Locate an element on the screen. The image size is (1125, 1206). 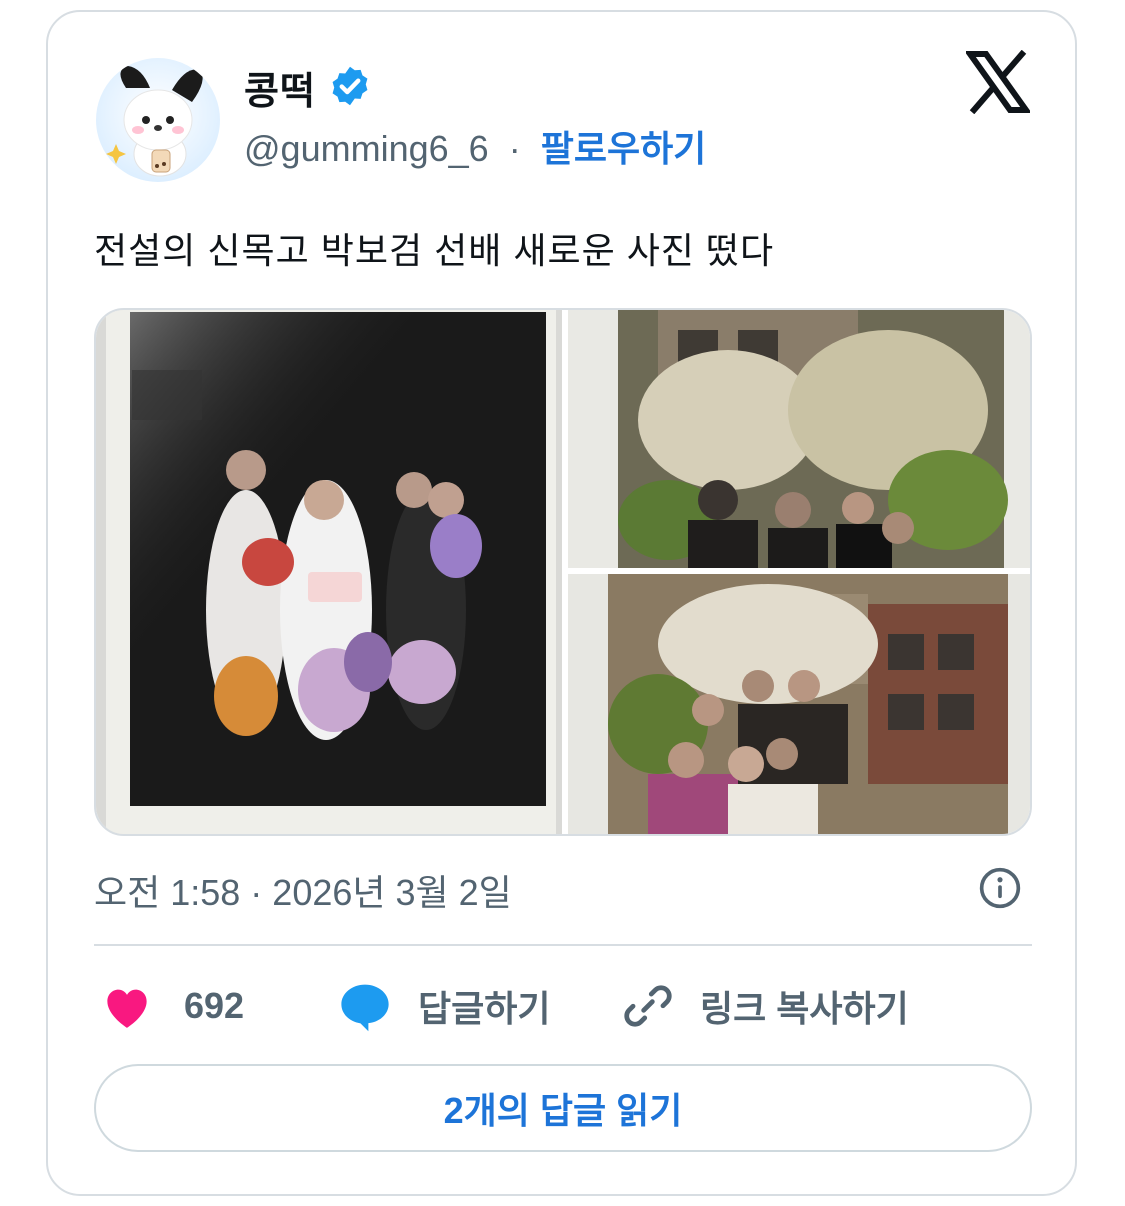
divider is located at coordinates (563, 945).